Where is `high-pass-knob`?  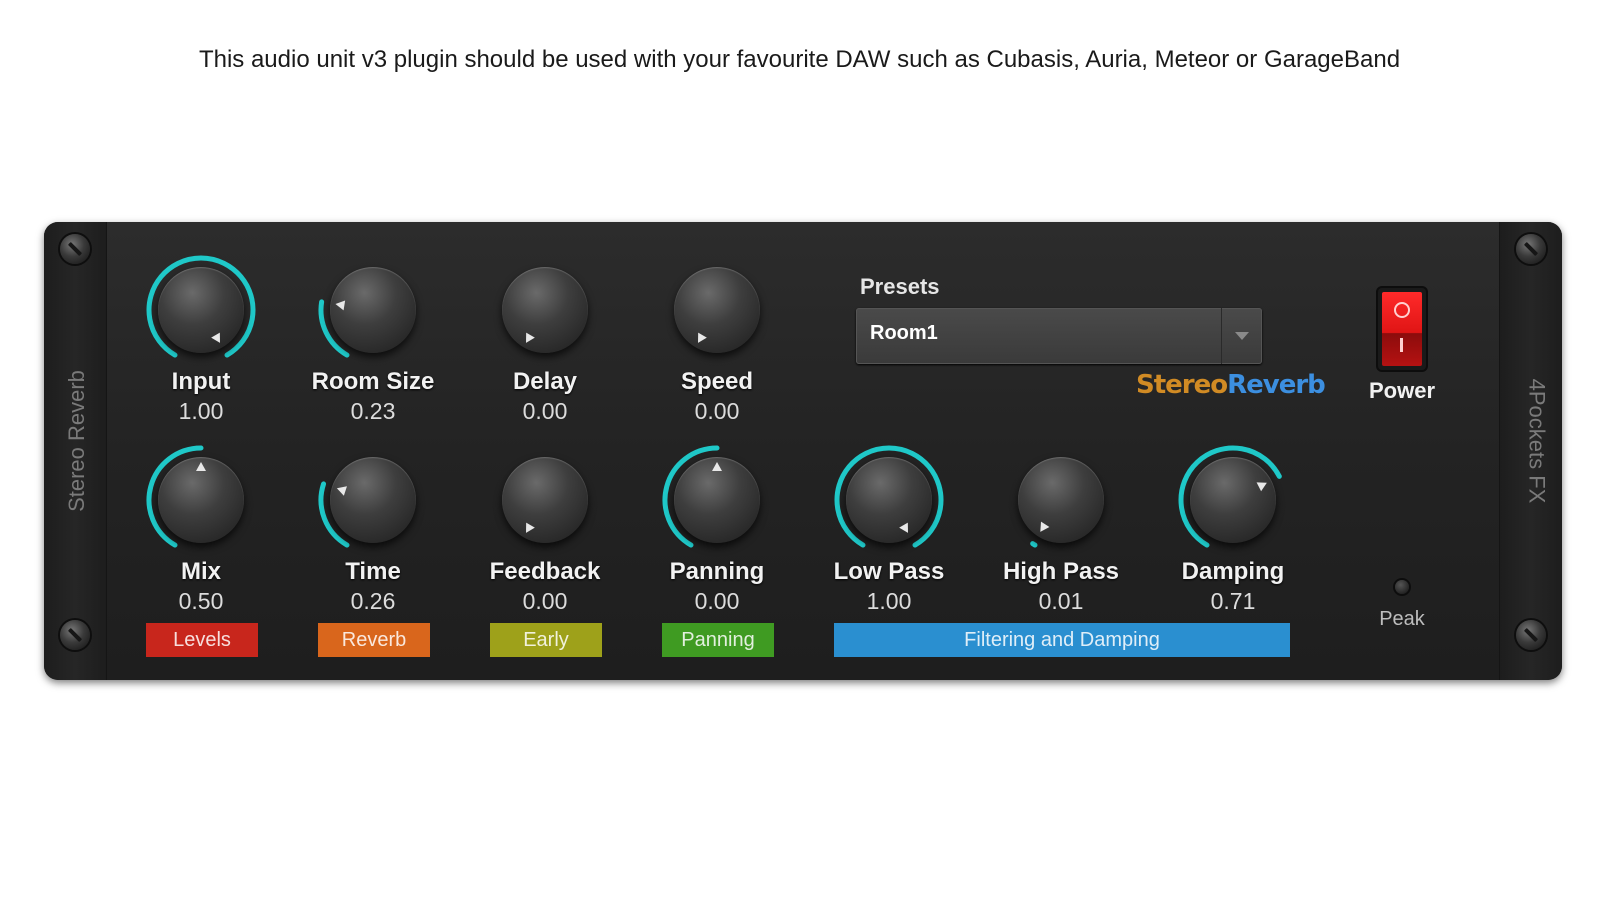
high-pass-knob is located at coordinates (1061, 500).